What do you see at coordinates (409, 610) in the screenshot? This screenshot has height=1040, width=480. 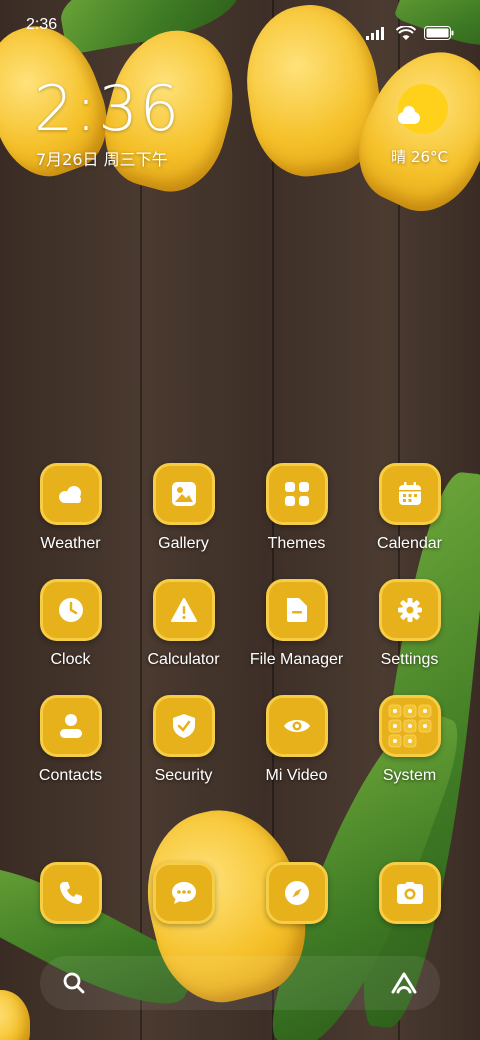 I see `gear-icon` at bounding box center [409, 610].